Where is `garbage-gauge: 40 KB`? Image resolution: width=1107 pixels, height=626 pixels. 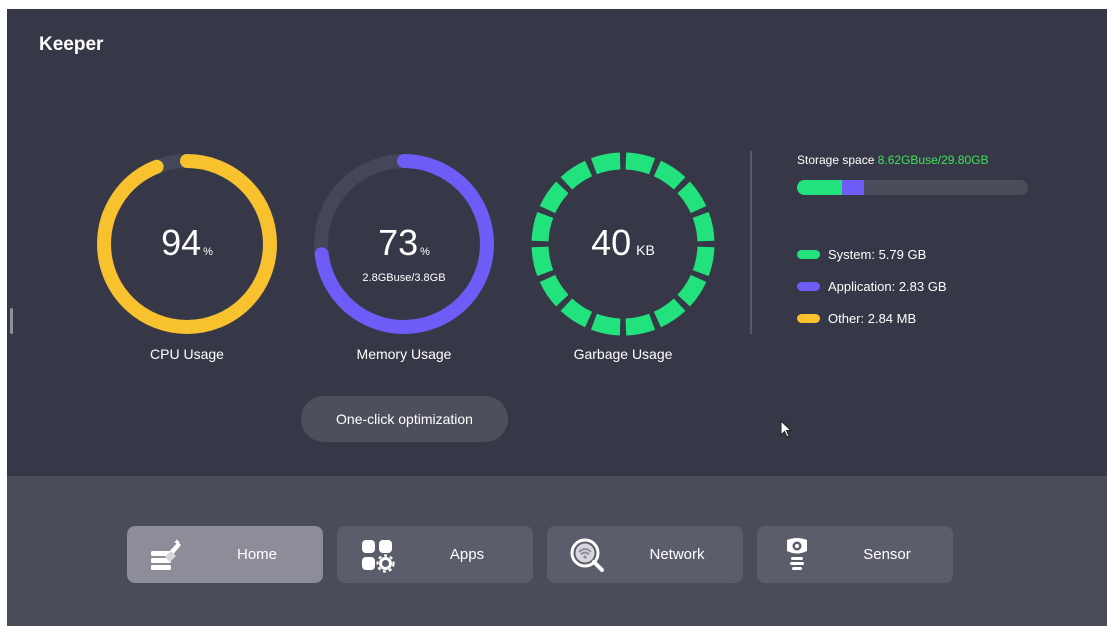
garbage-gauge: 40 KB is located at coordinates (623, 244).